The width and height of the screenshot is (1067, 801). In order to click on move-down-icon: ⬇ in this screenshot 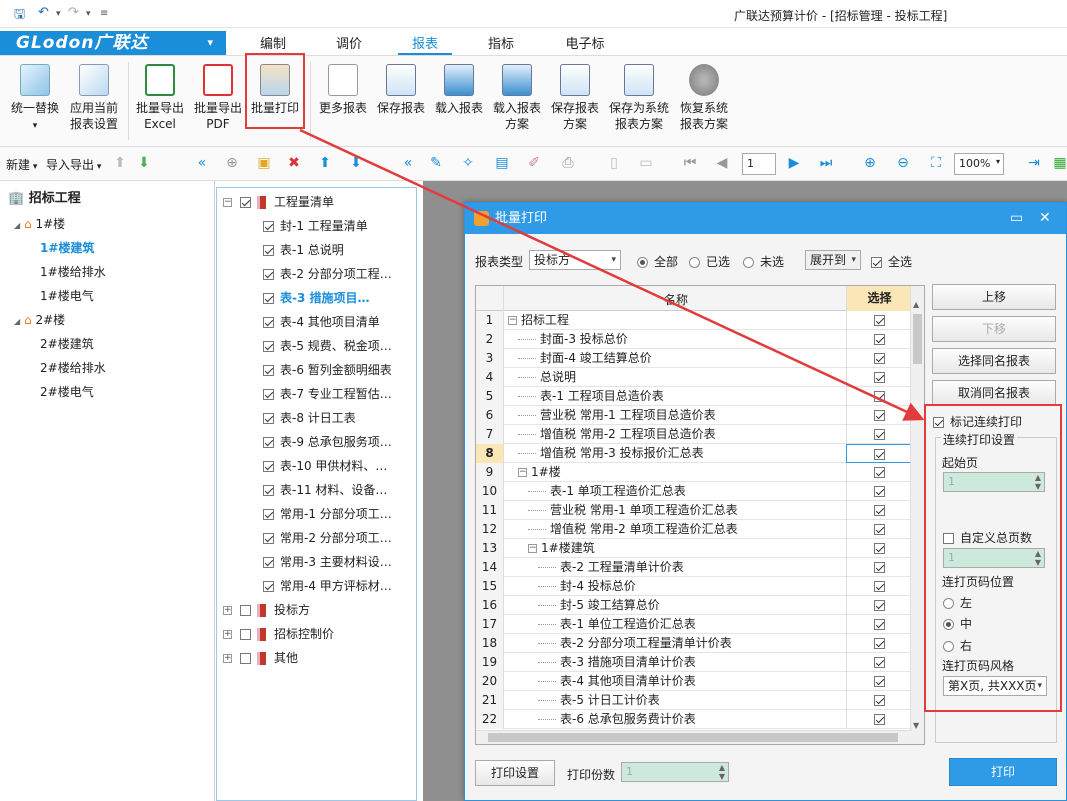, I will do `click(144, 163)`.